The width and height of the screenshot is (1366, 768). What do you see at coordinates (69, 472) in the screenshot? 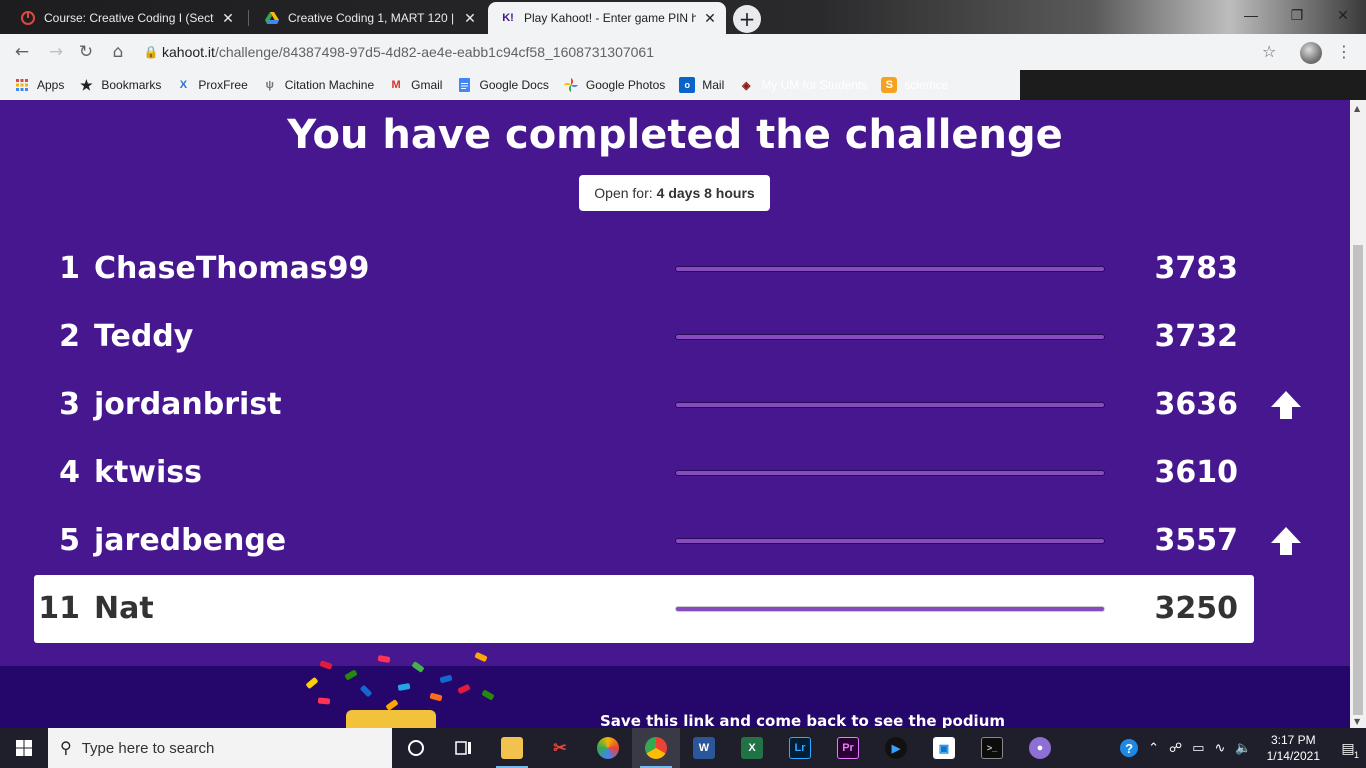
I see `rank: 4` at bounding box center [69, 472].